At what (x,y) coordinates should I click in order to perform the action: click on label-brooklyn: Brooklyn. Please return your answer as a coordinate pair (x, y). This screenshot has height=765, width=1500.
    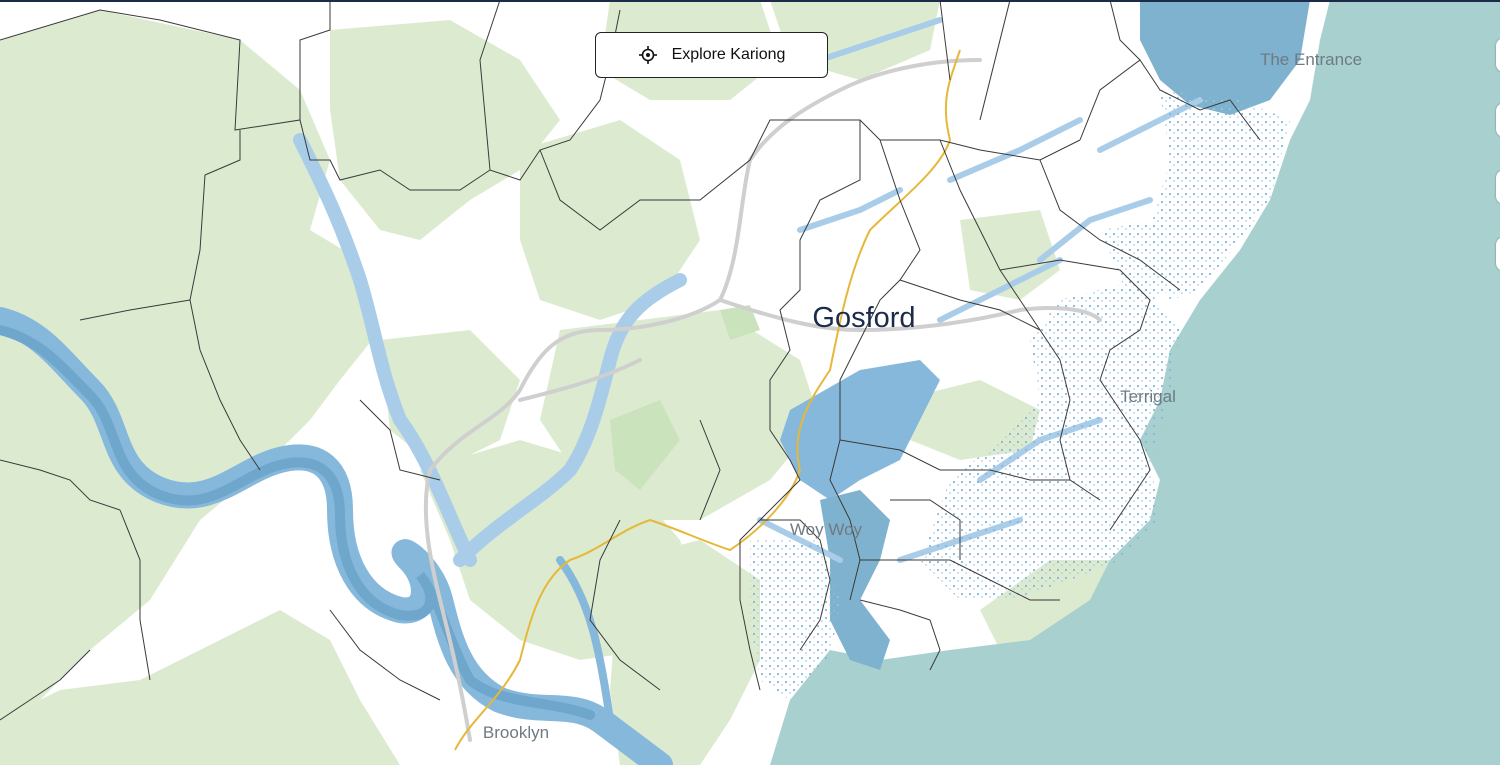
    Looking at the image, I should click on (516, 732).